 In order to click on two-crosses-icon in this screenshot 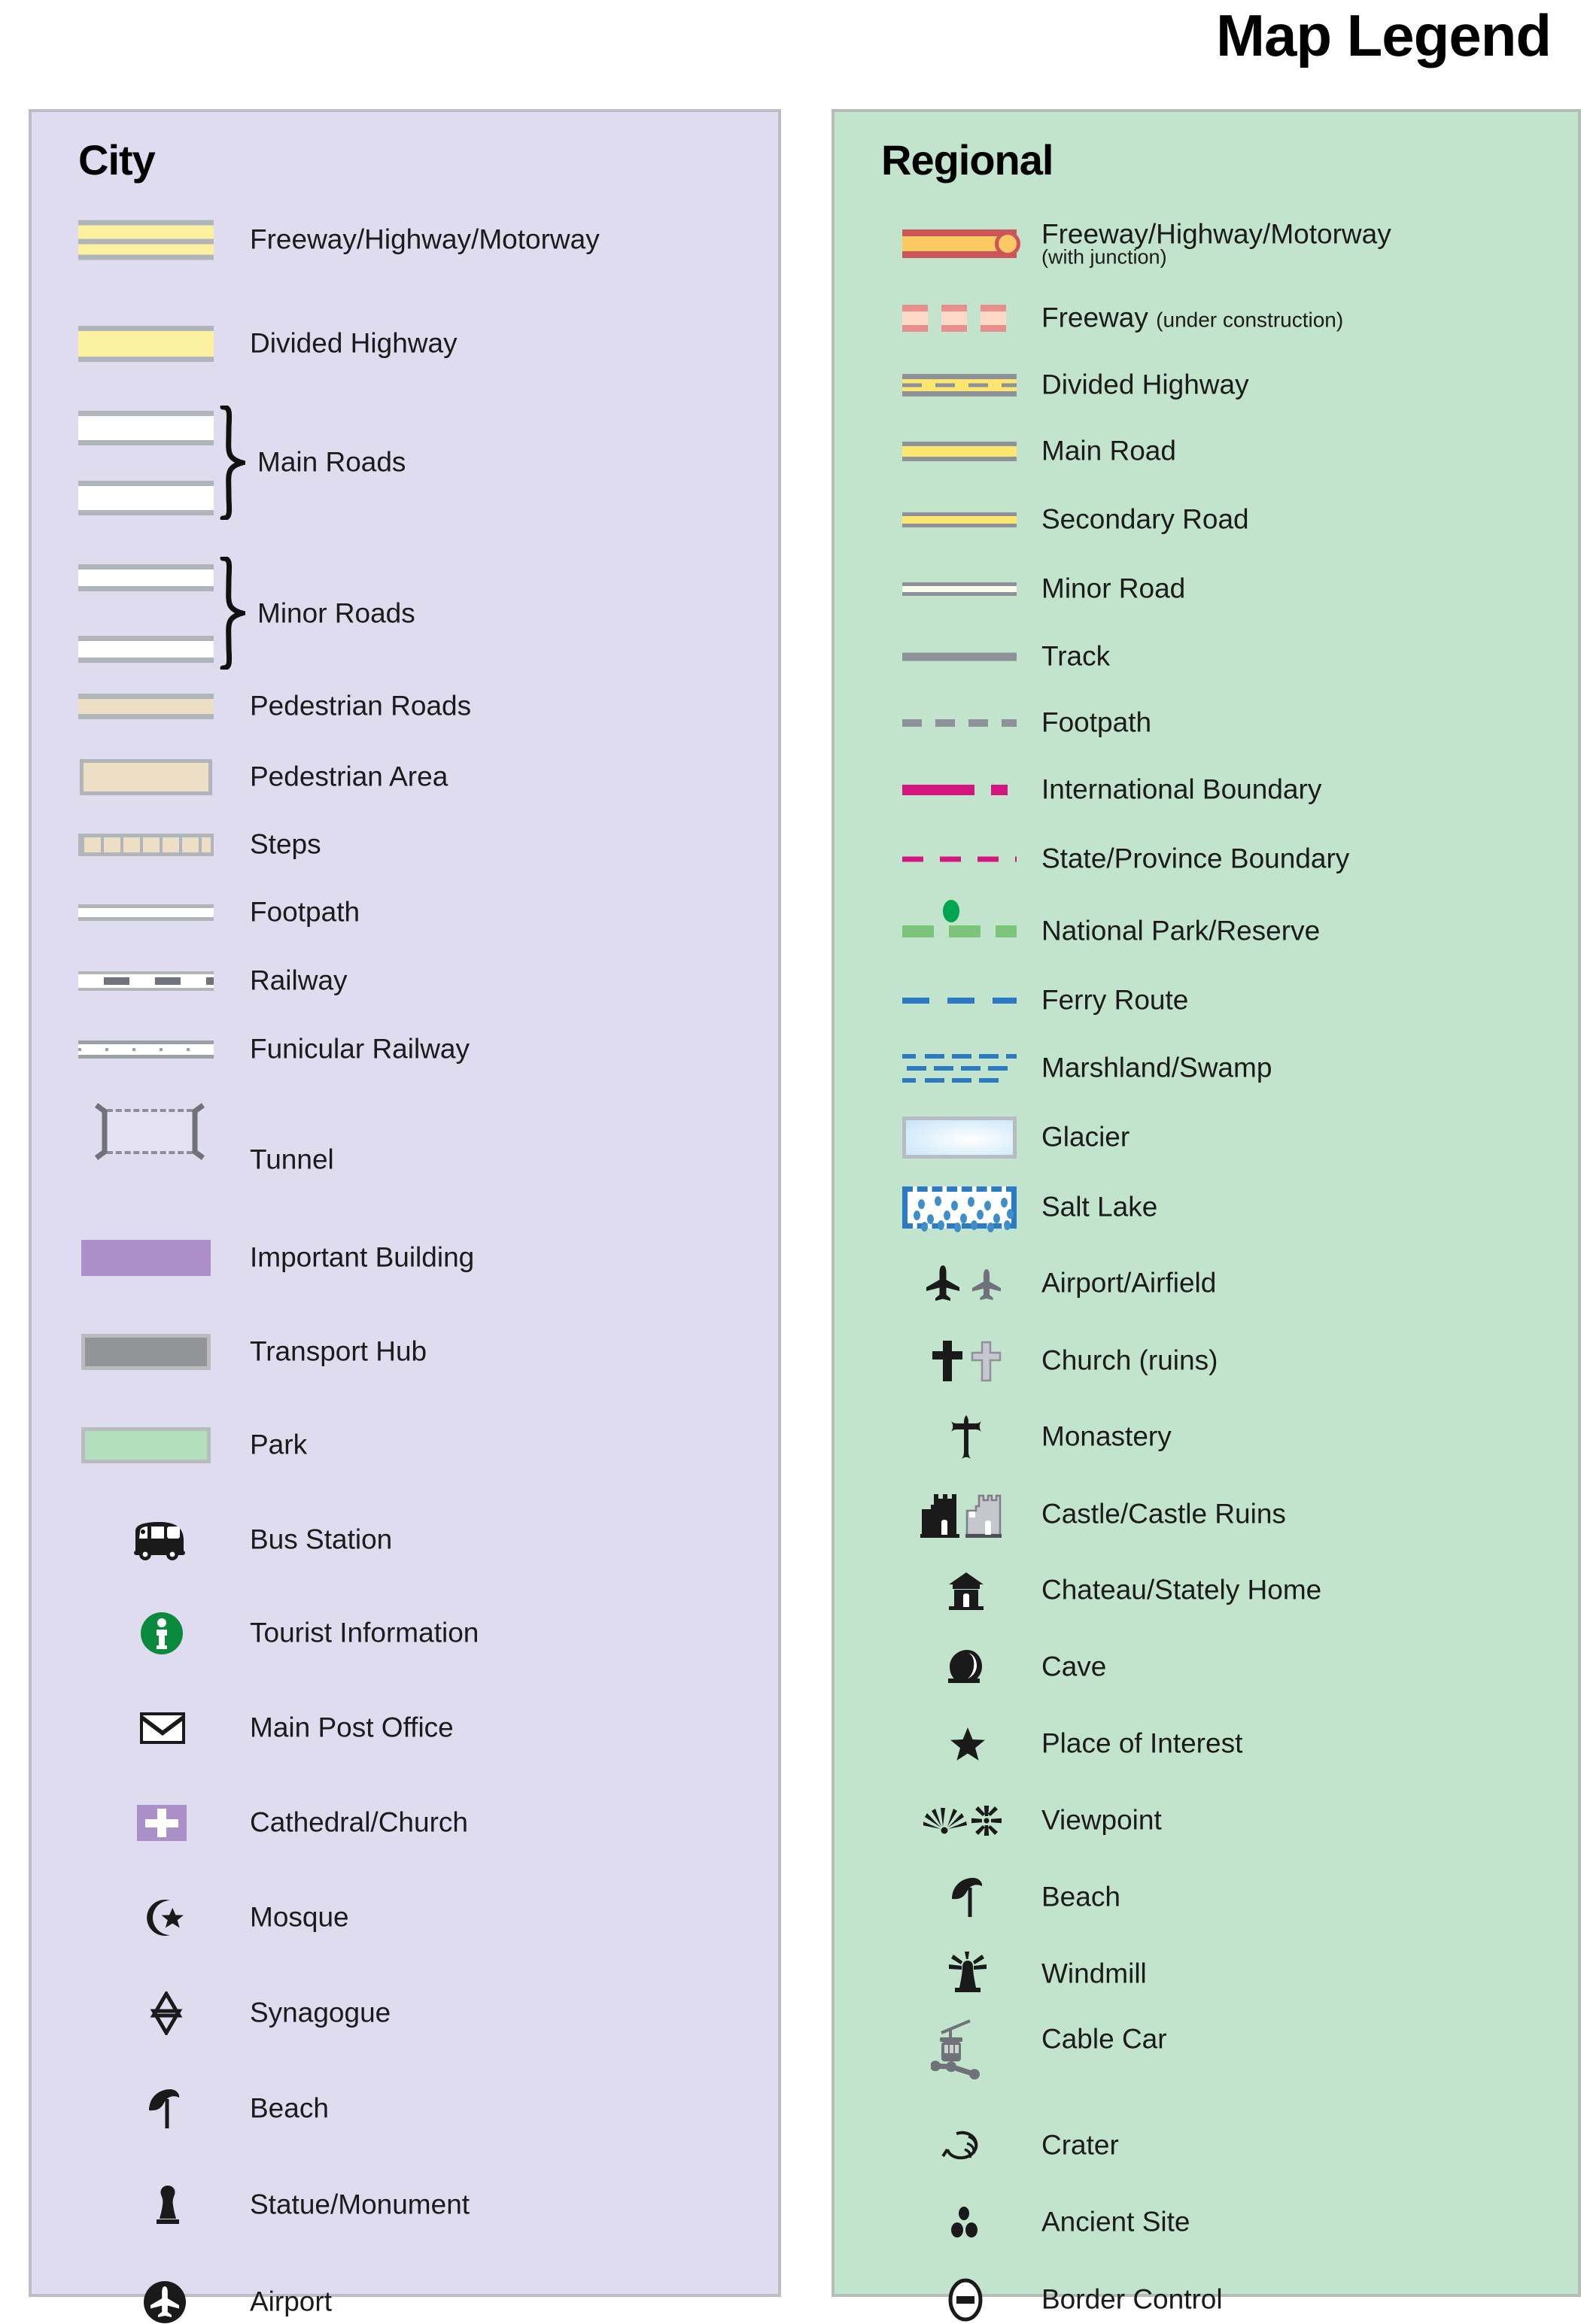, I will do `click(968, 1361)`.